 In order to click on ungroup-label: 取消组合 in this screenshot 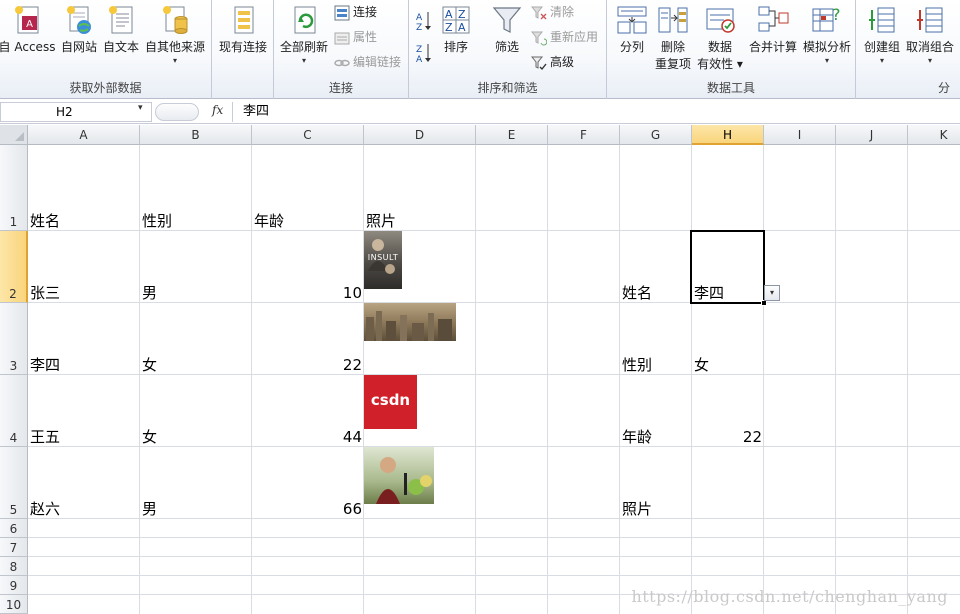, I will do `click(929, 47)`.